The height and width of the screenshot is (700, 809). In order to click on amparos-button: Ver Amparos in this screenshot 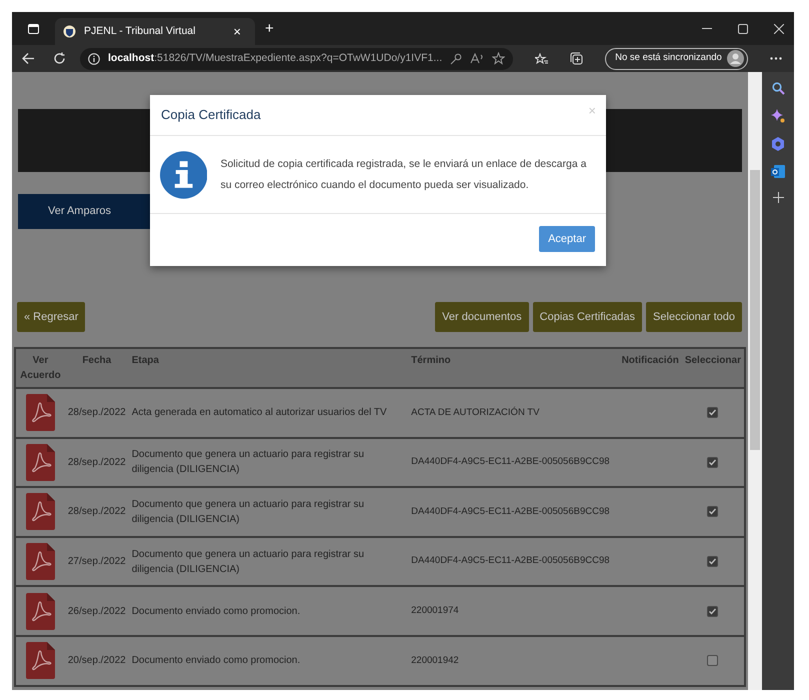, I will do `click(84, 211)`.